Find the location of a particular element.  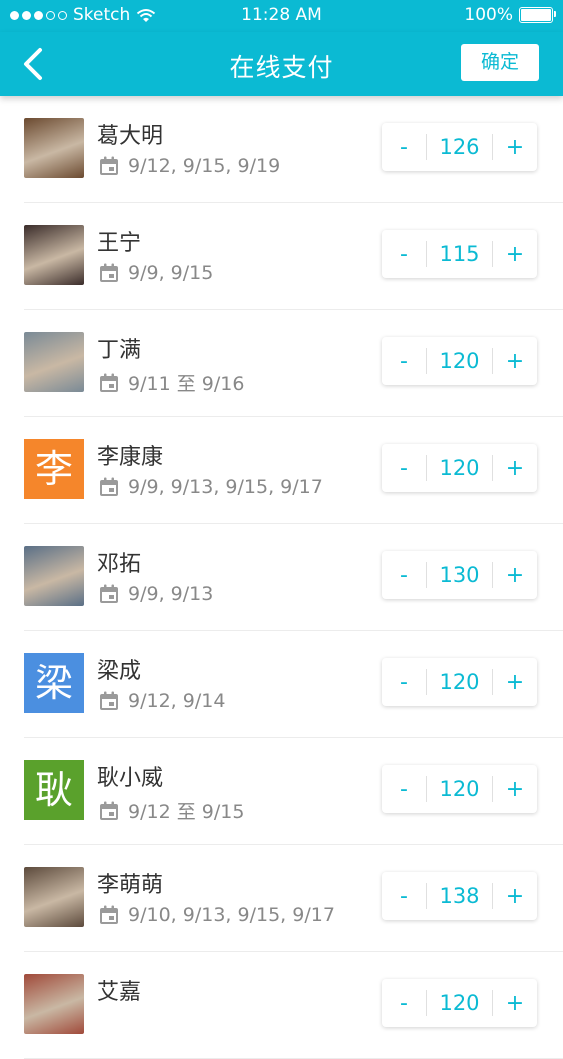

contact-name: 梁成 is located at coordinates (119, 671).